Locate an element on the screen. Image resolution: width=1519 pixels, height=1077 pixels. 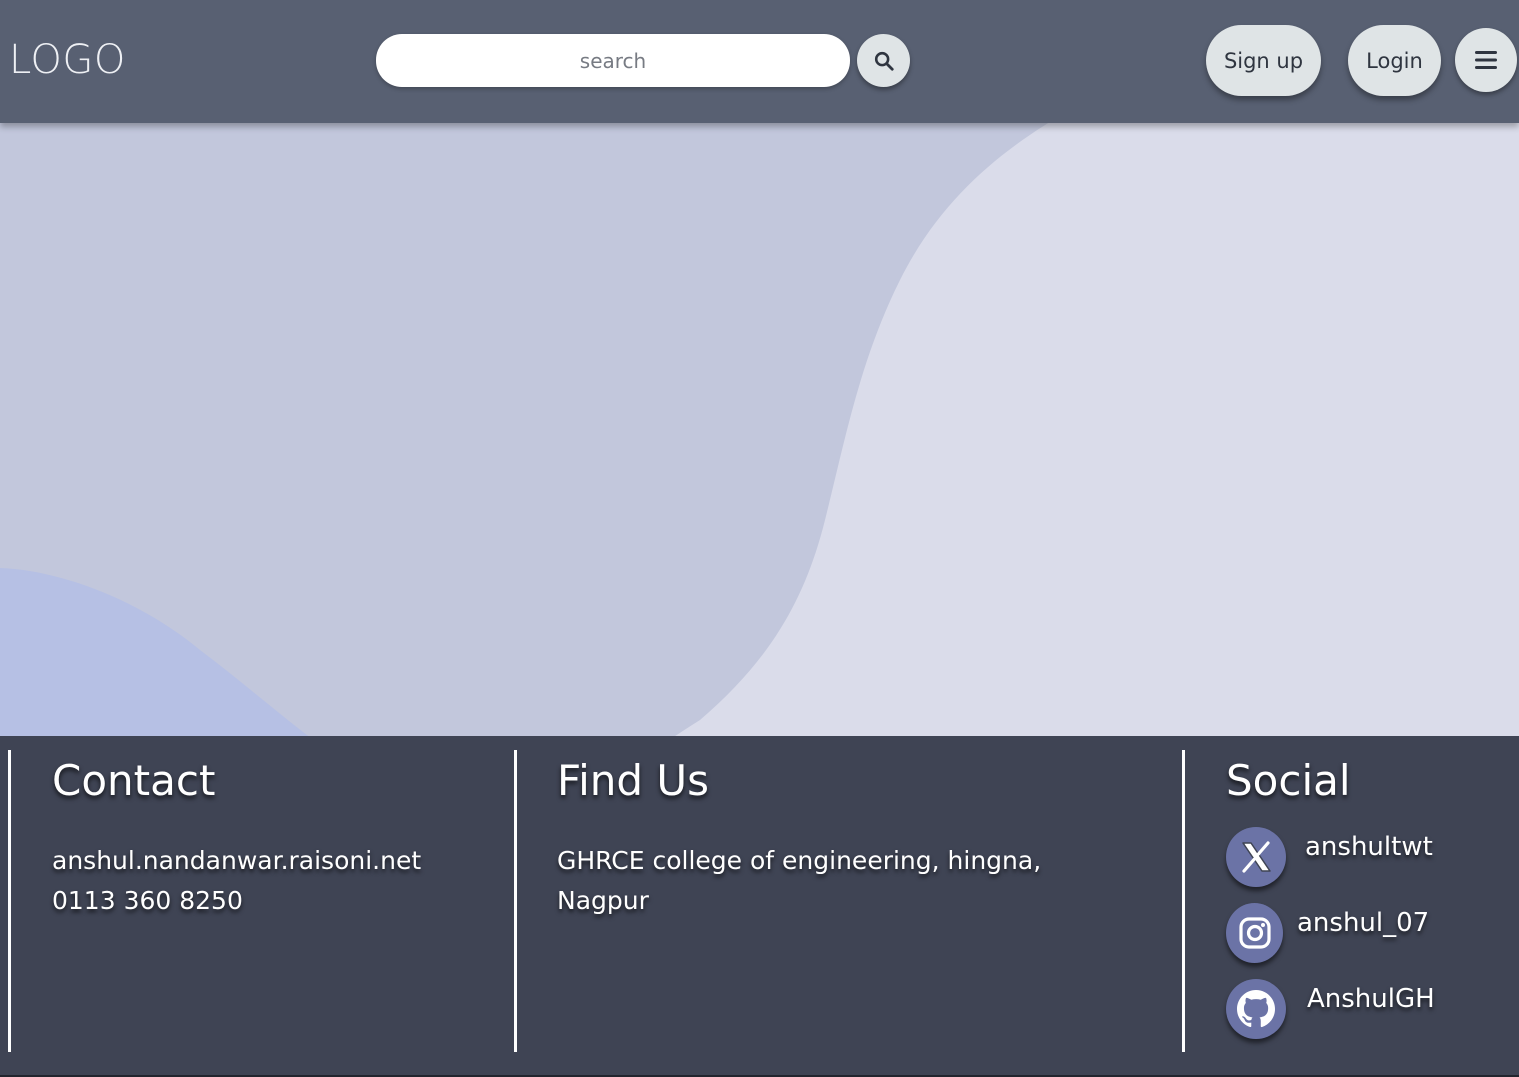
address-line-2: Nagpur is located at coordinates (603, 900).